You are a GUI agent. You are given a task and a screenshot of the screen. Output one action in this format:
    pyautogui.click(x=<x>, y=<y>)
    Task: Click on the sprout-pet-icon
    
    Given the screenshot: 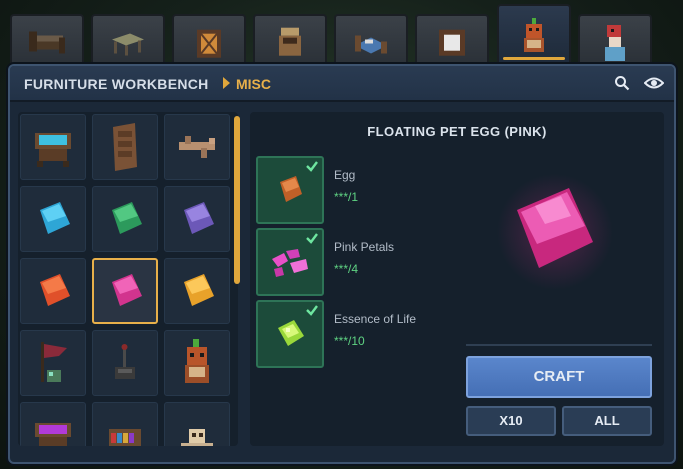 What is the action you would take?
    pyautogui.click(x=197, y=361)
    